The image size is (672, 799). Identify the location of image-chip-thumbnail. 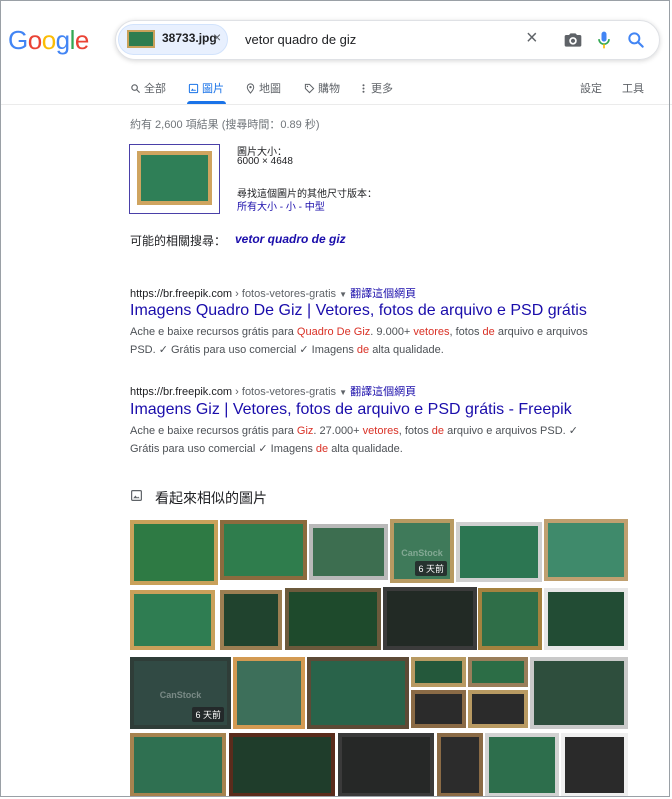
(141, 39).